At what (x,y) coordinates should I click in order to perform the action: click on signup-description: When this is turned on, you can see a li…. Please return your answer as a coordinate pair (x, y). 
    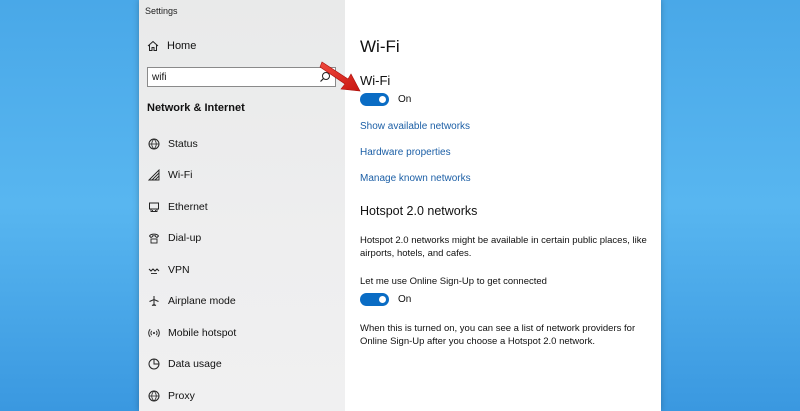
    Looking at the image, I should click on (498, 335).